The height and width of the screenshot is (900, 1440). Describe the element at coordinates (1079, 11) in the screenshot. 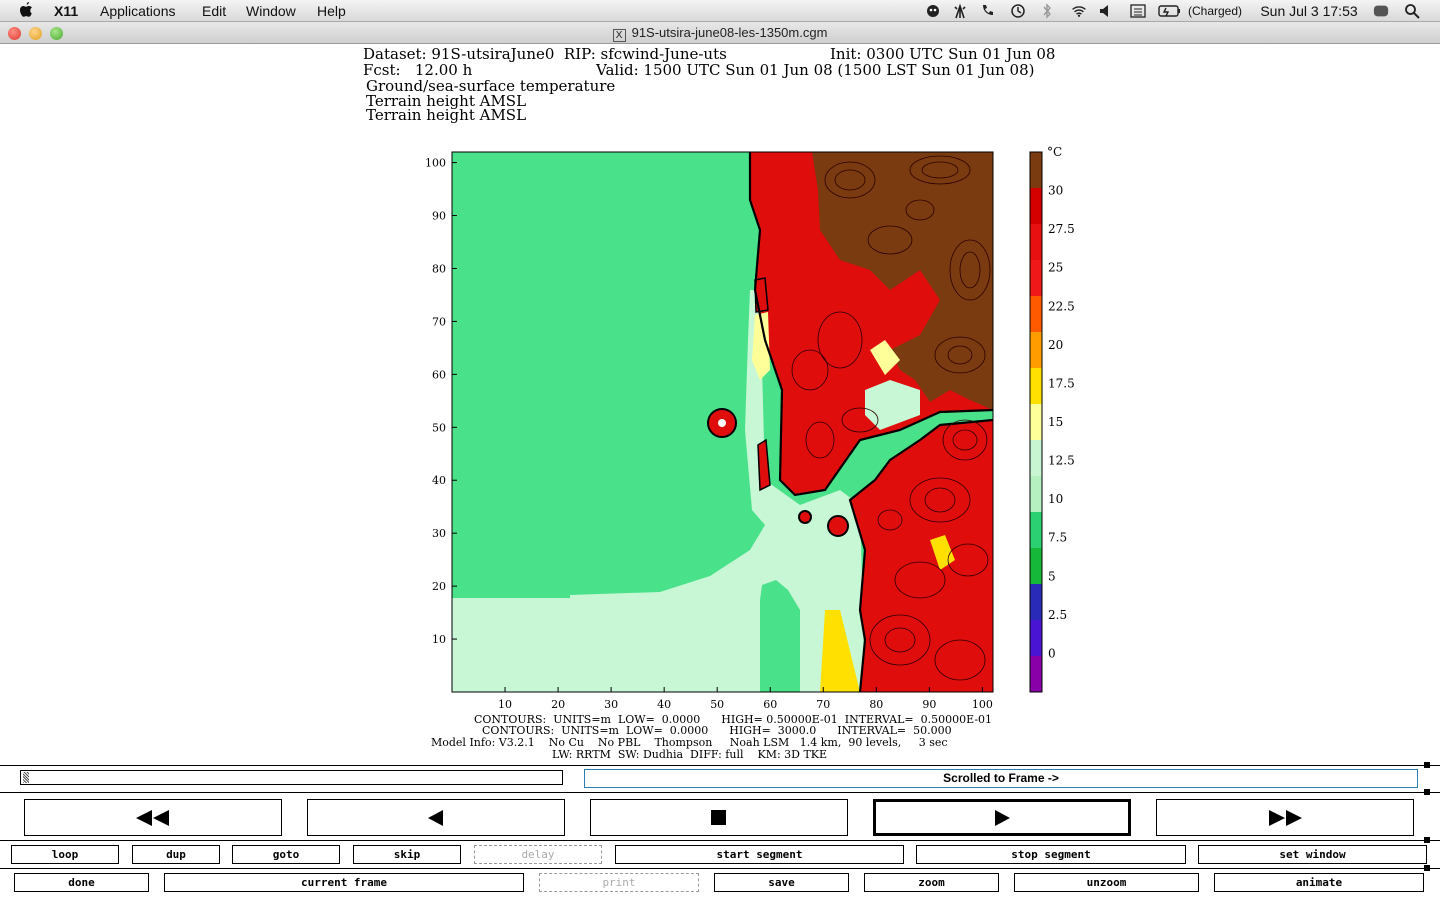

I see `wifi-icon` at that location.